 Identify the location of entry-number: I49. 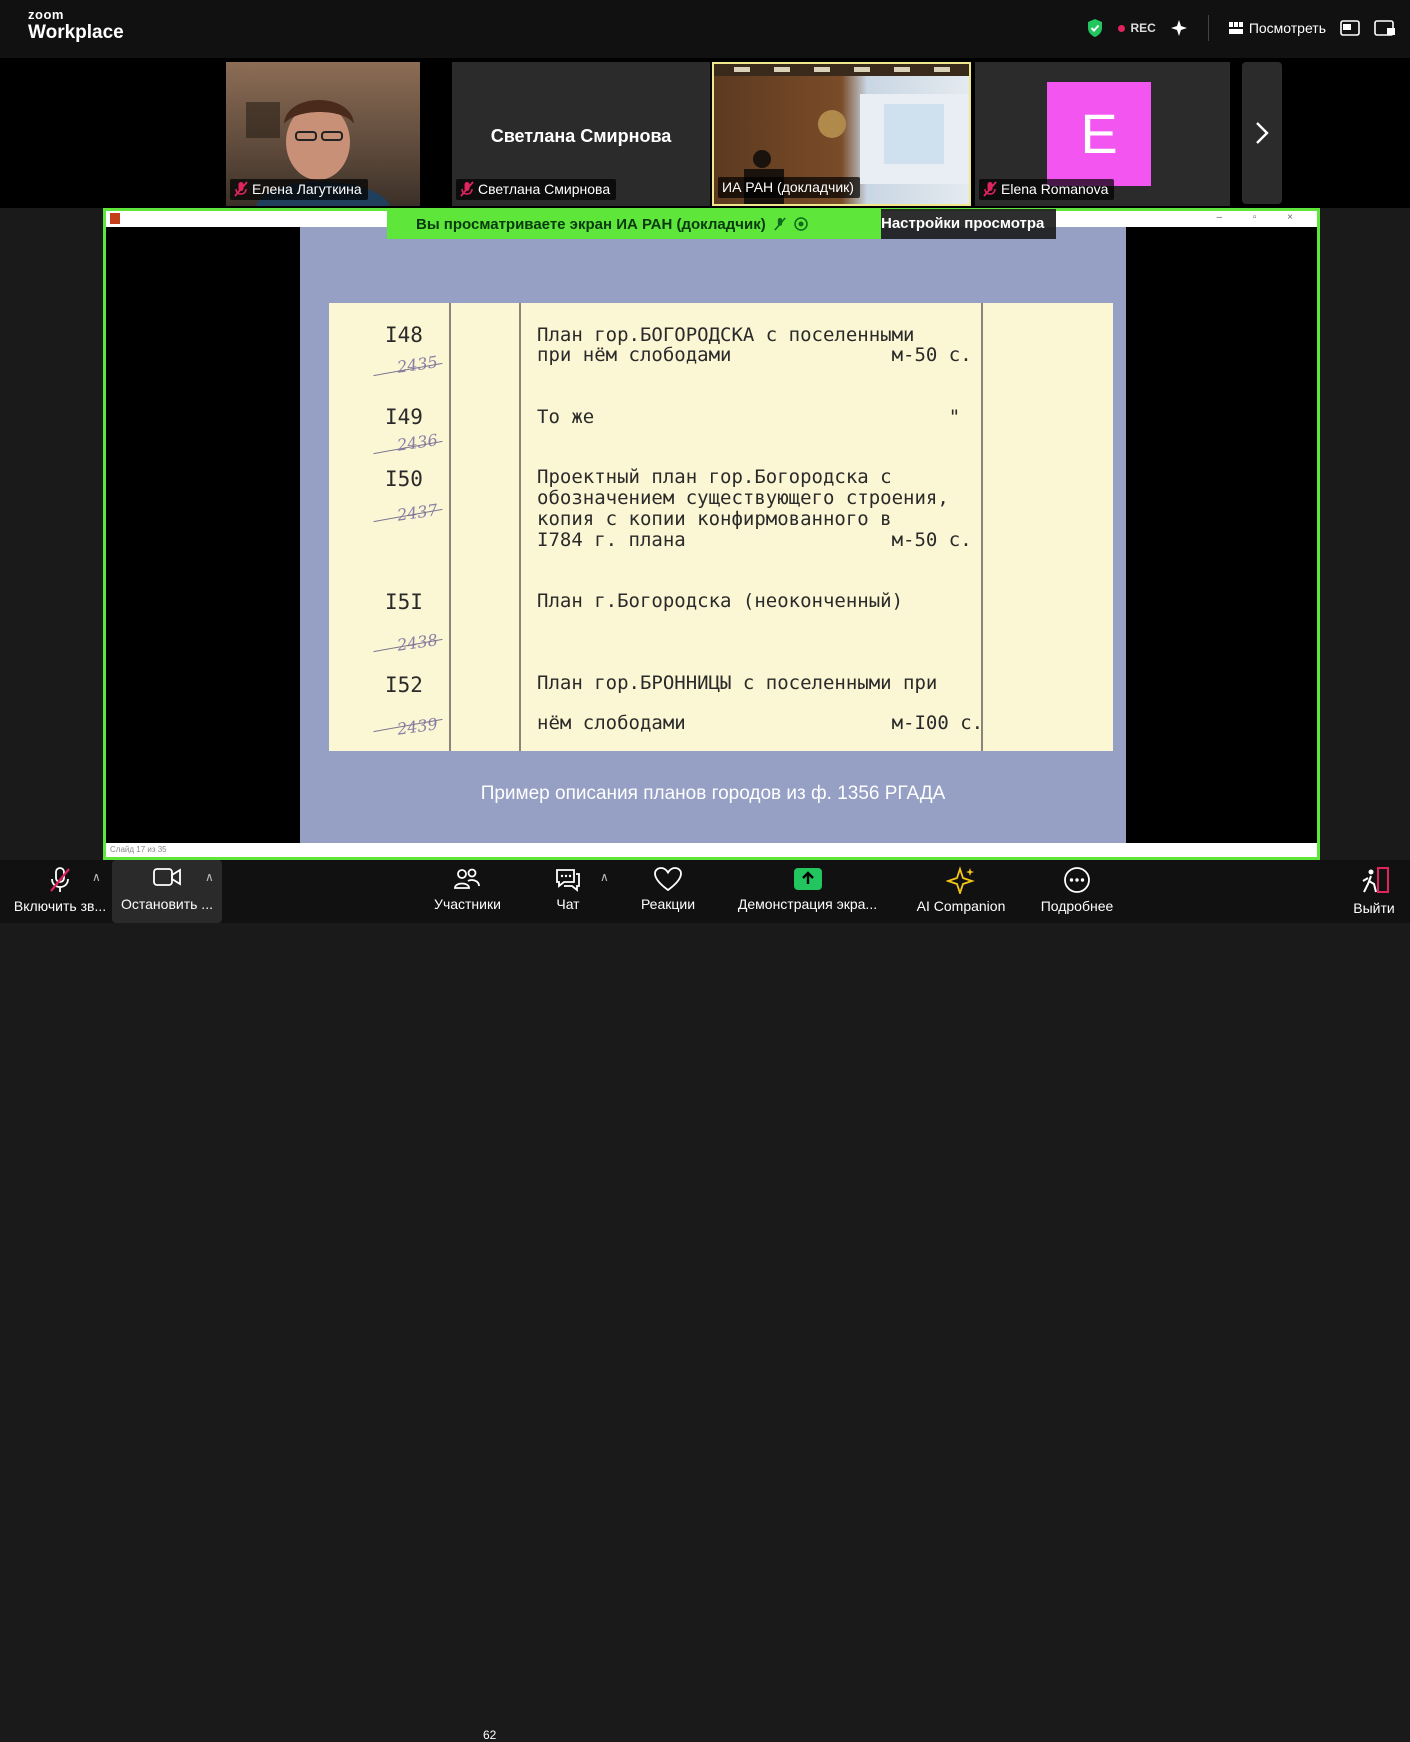
(404, 417).